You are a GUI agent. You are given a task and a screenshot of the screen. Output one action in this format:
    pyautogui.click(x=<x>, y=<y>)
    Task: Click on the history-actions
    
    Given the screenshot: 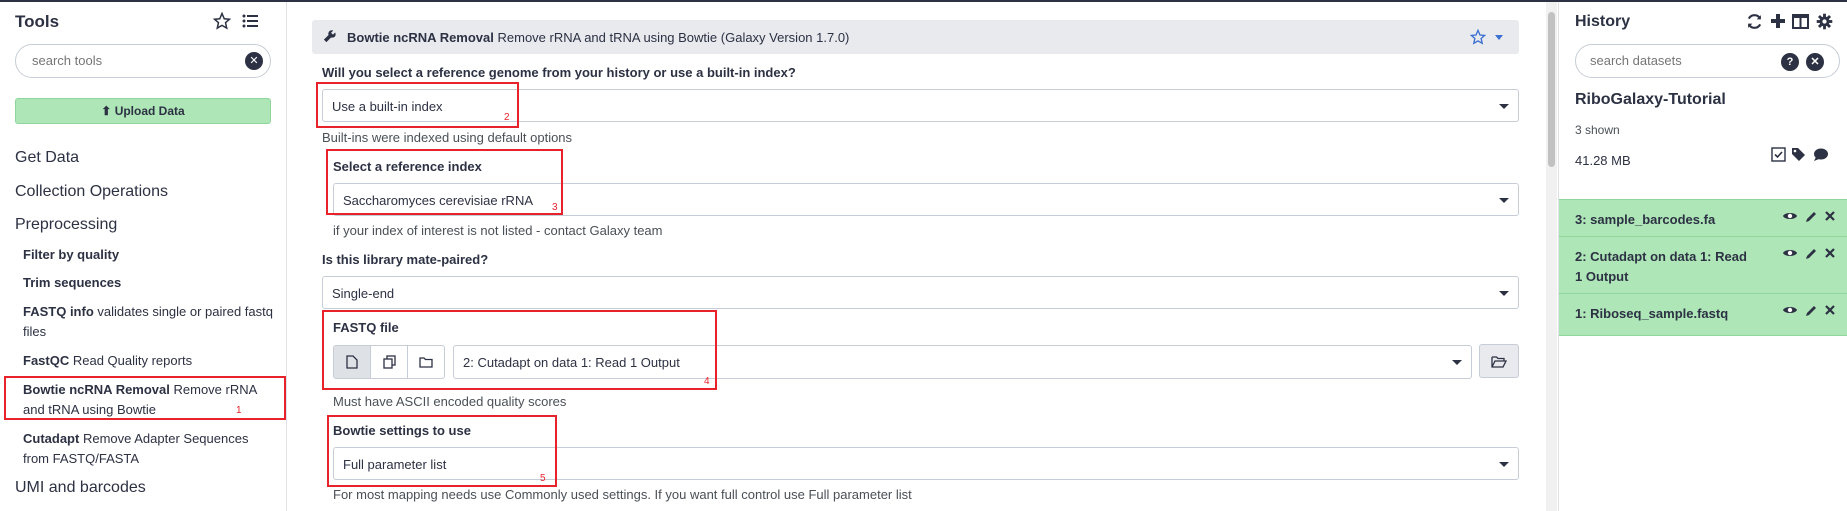 What is the action you would take?
    pyautogui.click(x=1800, y=156)
    